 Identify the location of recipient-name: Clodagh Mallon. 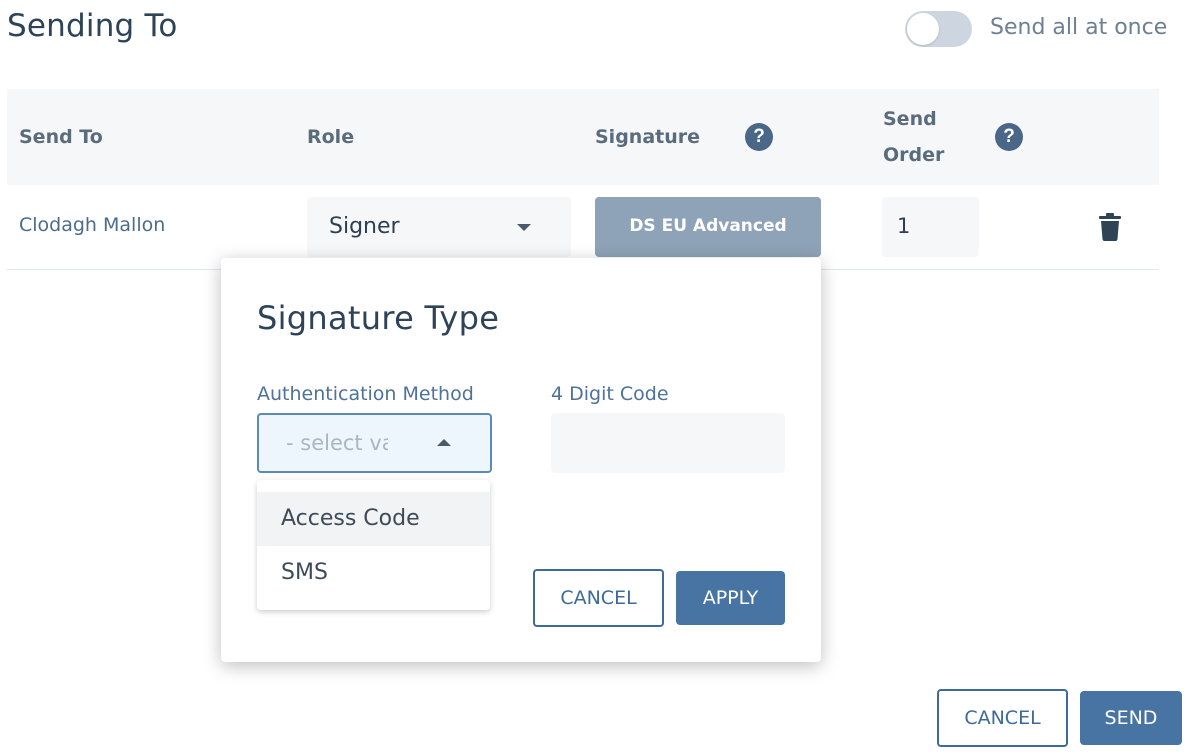
(92, 225).